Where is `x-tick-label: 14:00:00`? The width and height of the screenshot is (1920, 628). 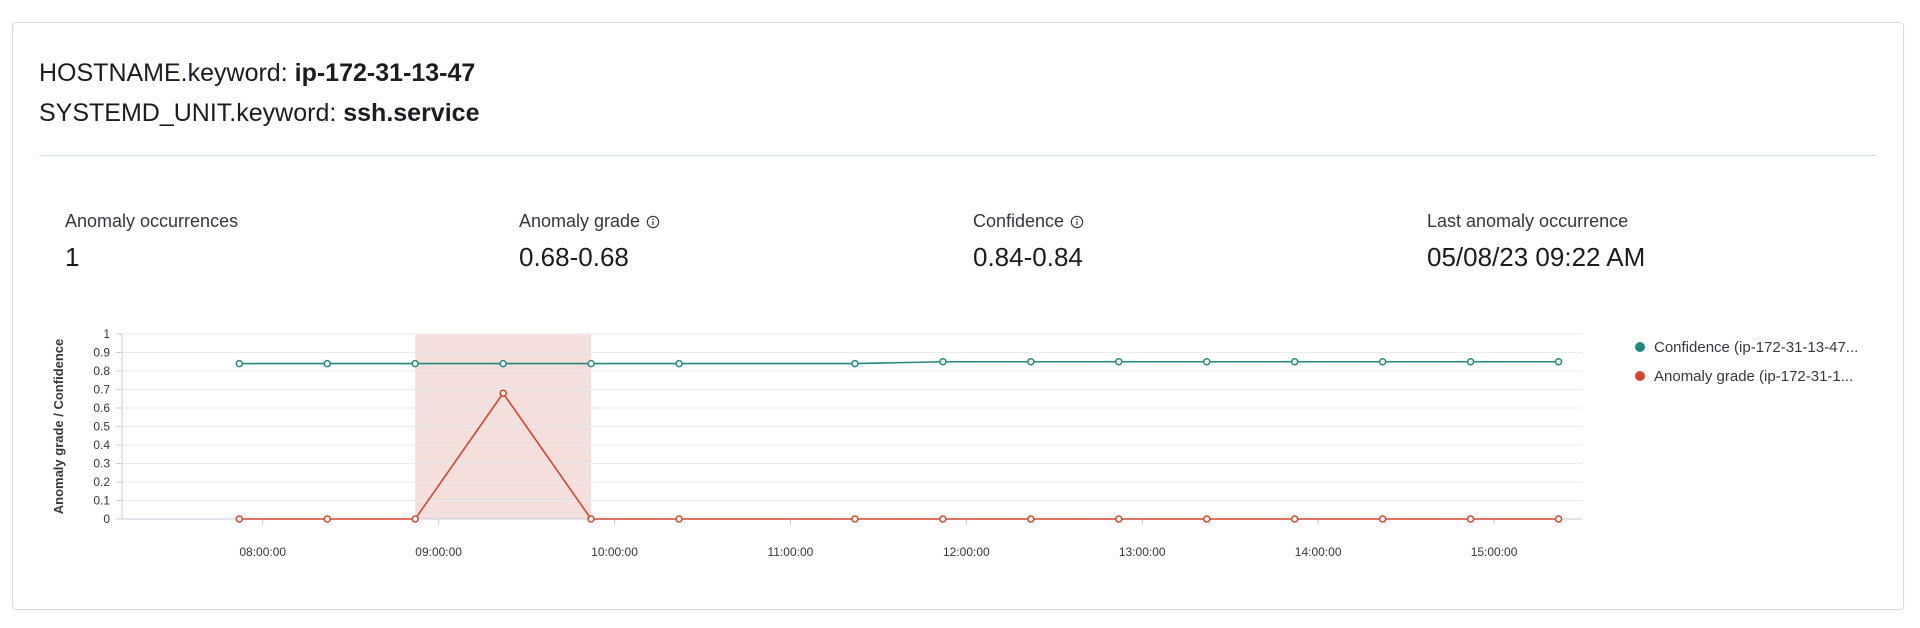 x-tick-label: 14:00:00 is located at coordinates (1318, 552).